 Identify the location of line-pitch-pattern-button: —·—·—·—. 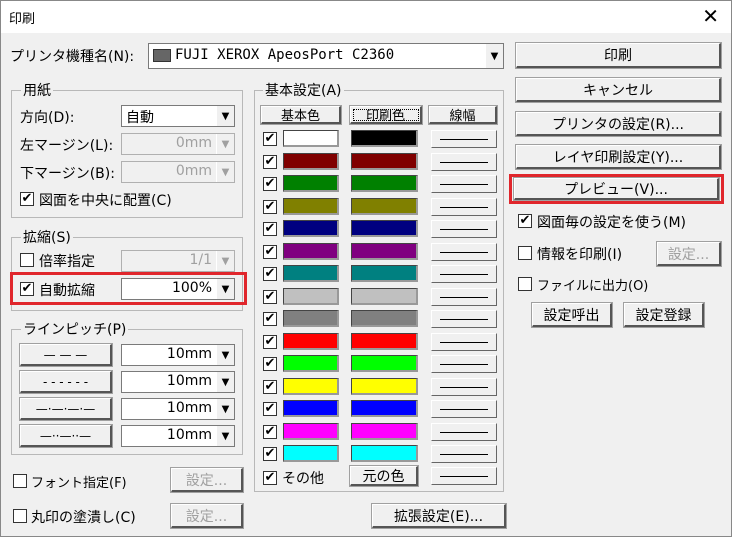
(66, 409).